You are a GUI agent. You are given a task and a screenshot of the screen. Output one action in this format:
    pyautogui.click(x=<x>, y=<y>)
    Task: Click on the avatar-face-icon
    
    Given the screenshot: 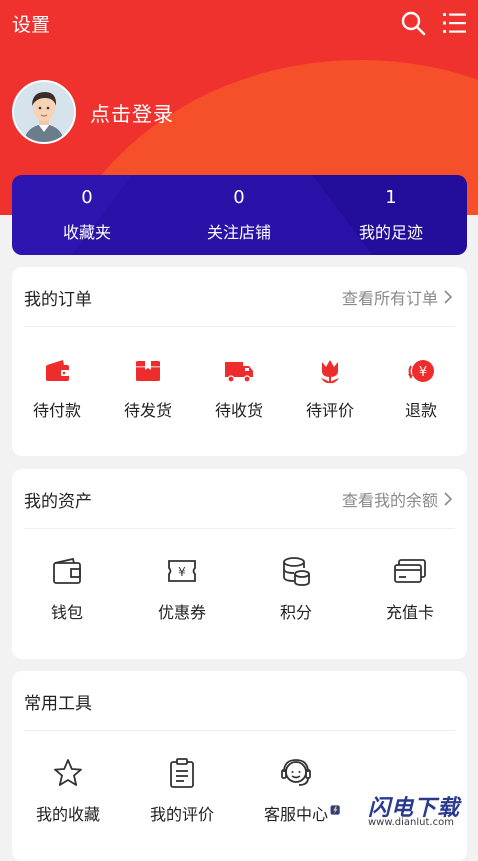 What is the action you would take?
    pyautogui.click(x=44, y=112)
    